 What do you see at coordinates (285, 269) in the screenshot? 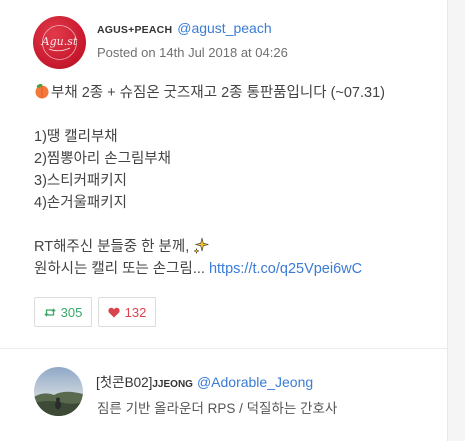
I see `tweet-link: https://t.co/q25Vpei6wC` at bounding box center [285, 269].